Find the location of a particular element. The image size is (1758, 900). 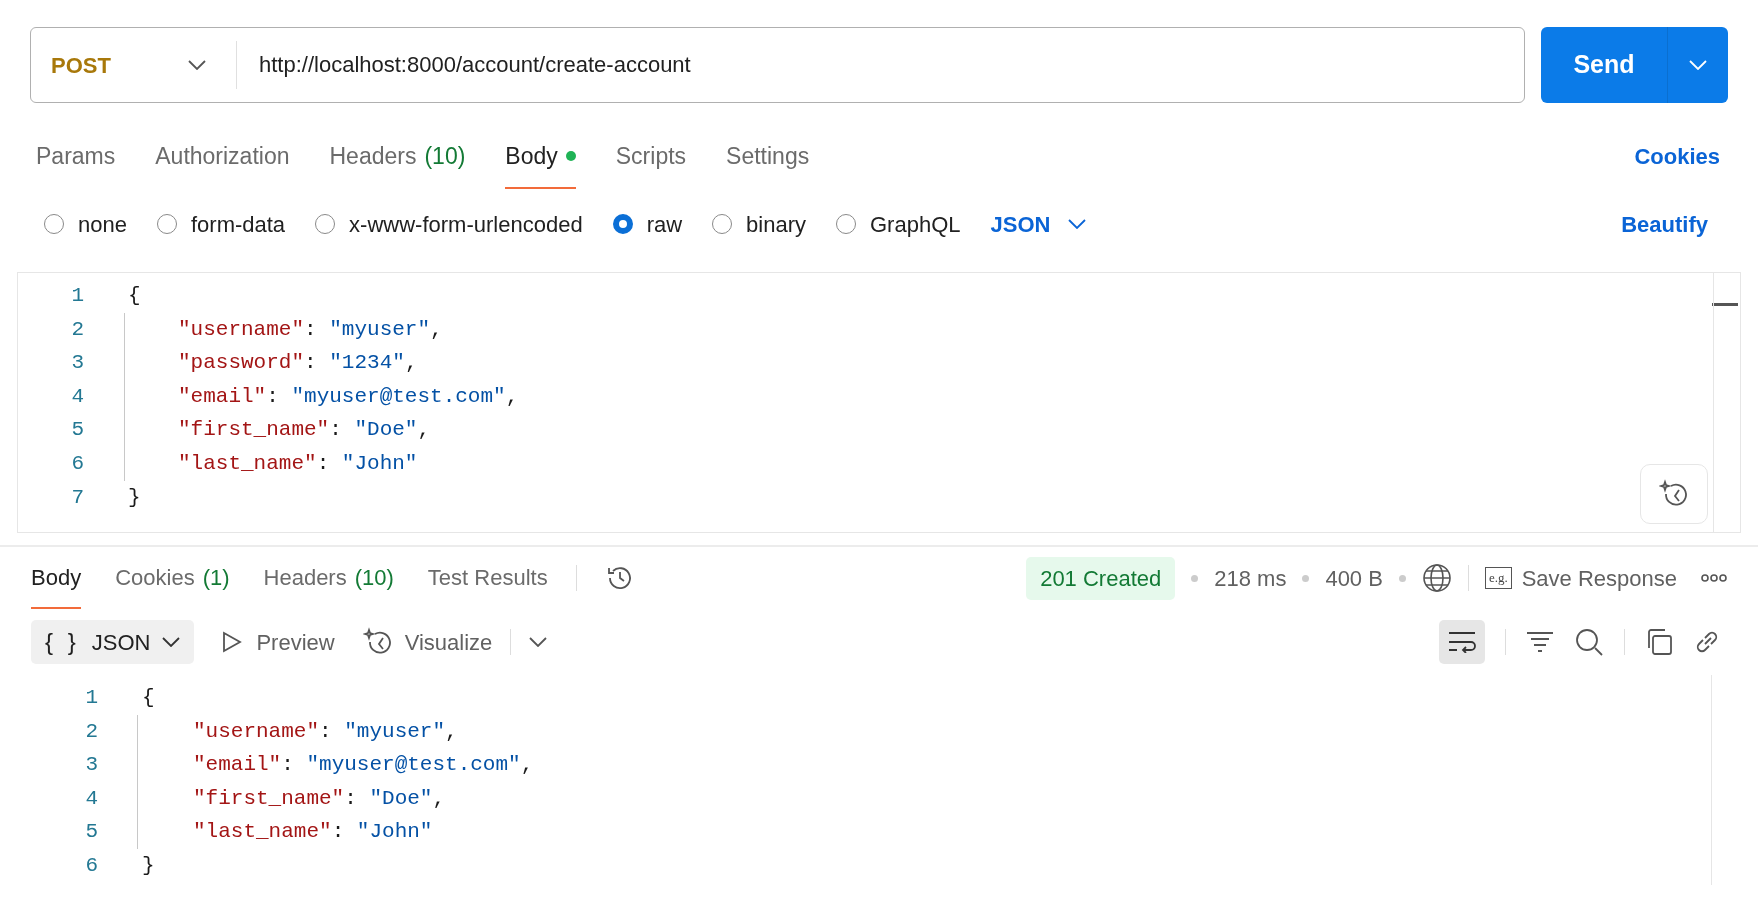

ai-assist-button is located at coordinates (1674, 494).